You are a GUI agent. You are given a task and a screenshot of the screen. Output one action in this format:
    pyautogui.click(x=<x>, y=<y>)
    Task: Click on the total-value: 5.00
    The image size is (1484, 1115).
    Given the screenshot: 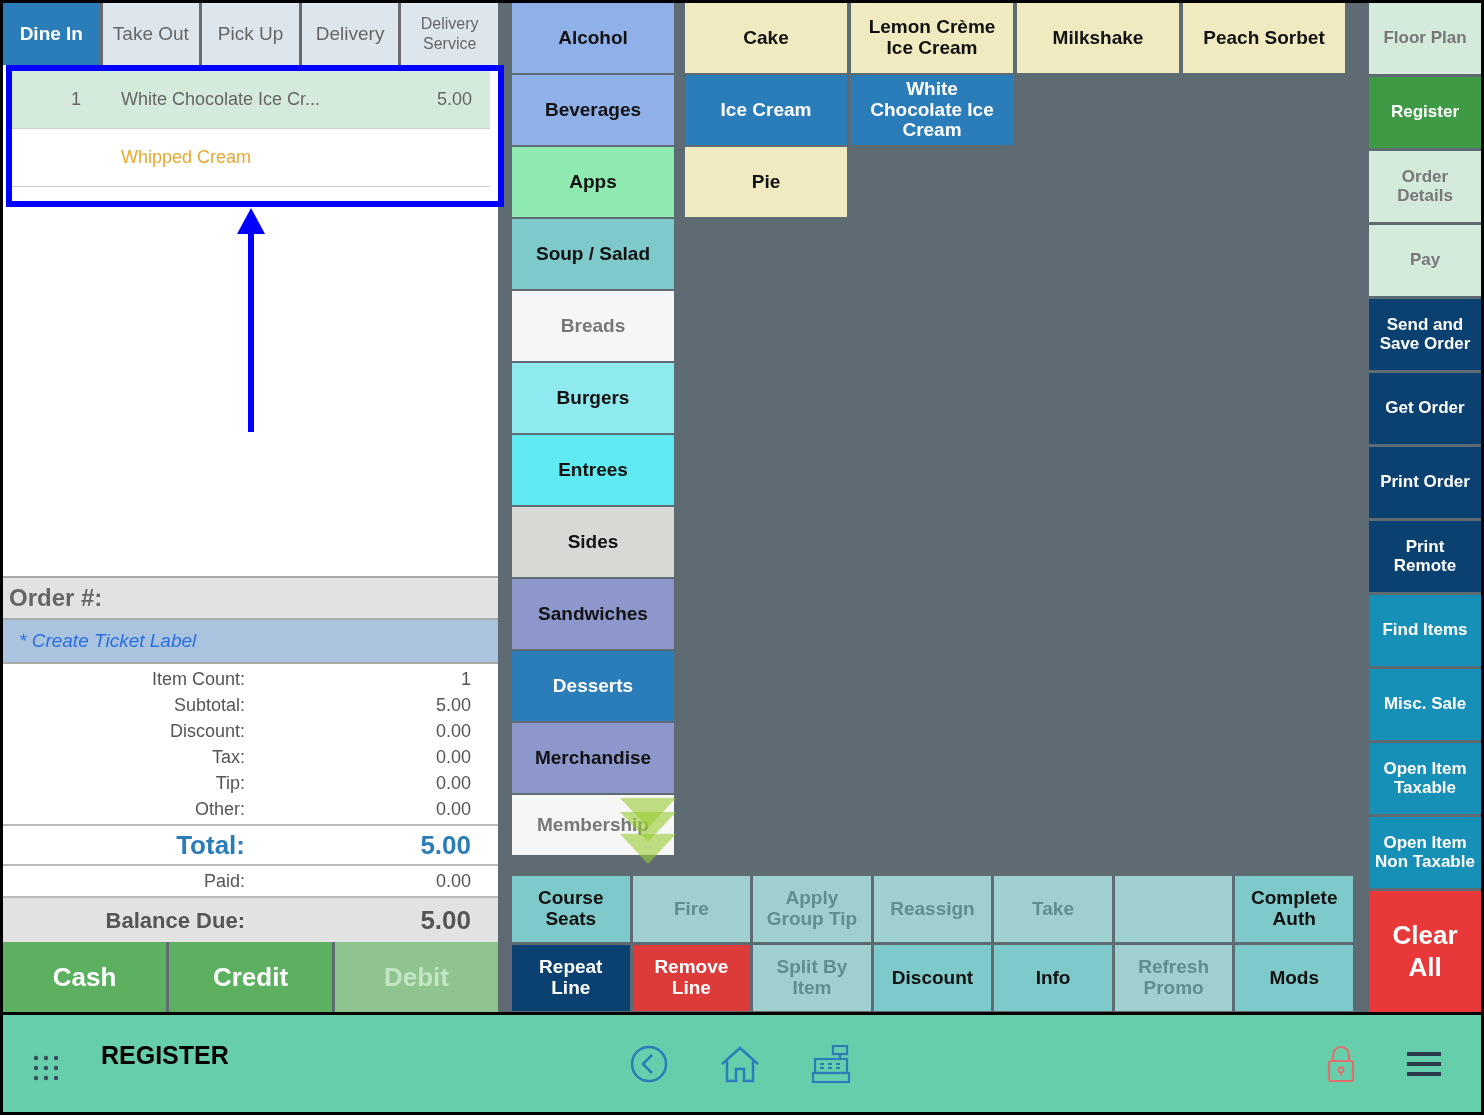 What is the action you would take?
    pyautogui.click(x=445, y=845)
    